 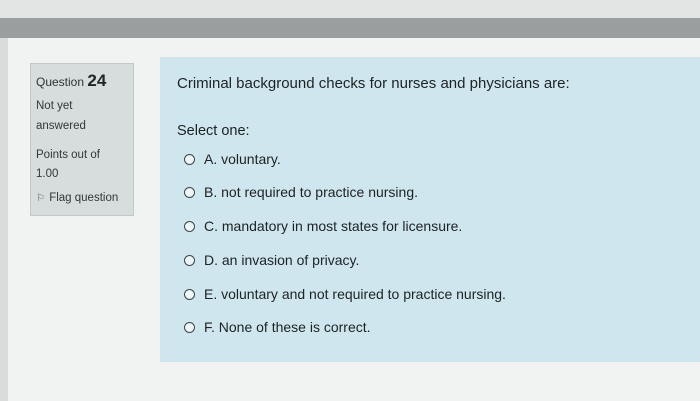 What do you see at coordinates (350, 28) in the screenshot?
I see `header-band` at bounding box center [350, 28].